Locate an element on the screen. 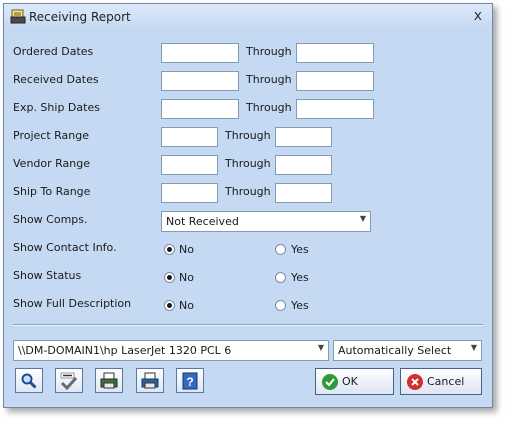  help-icon: ? is located at coordinates (190, 380).